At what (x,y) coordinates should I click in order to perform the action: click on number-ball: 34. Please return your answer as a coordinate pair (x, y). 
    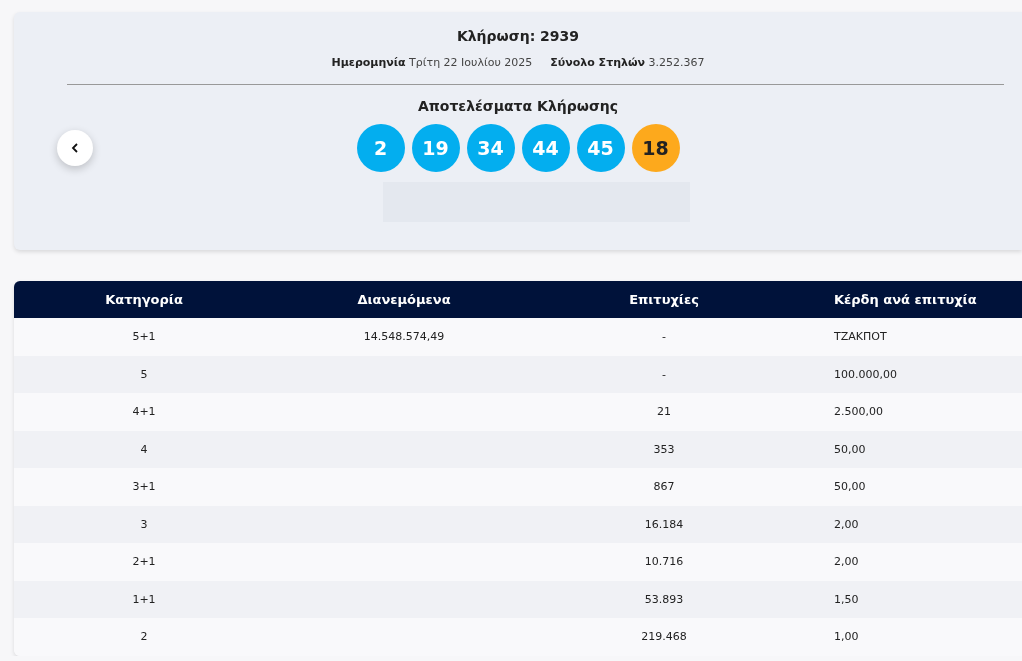
    Looking at the image, I should click on (490, 148).